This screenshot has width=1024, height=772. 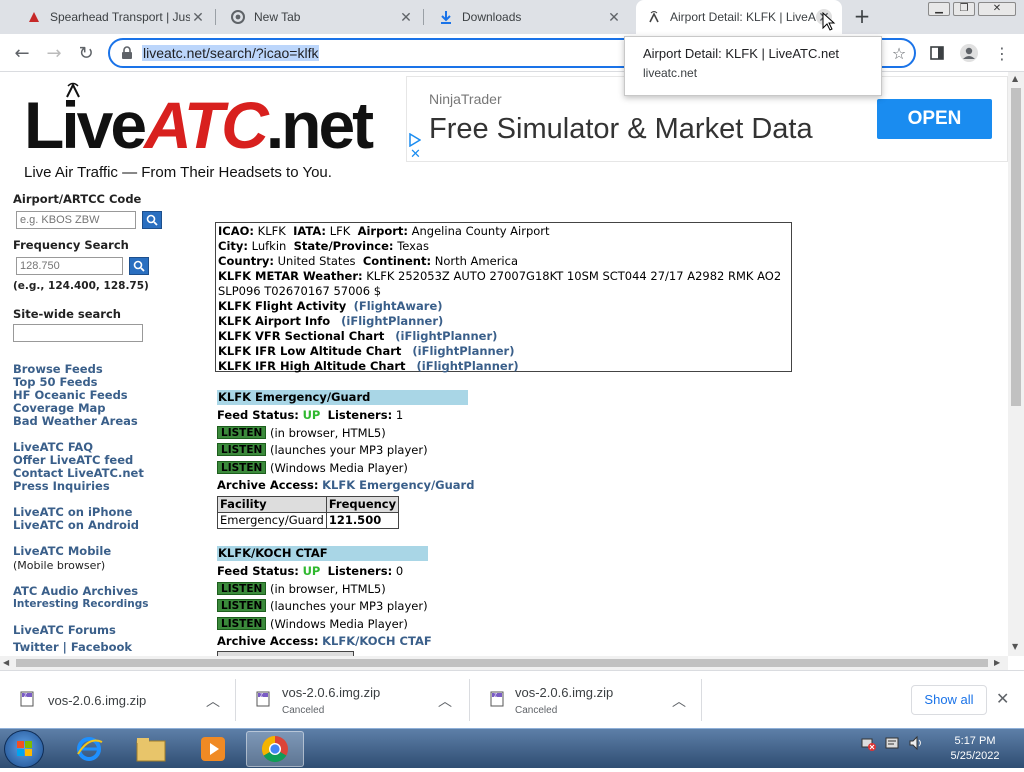 I want to click on taskbar-chrome, so click(x=275, y=749).